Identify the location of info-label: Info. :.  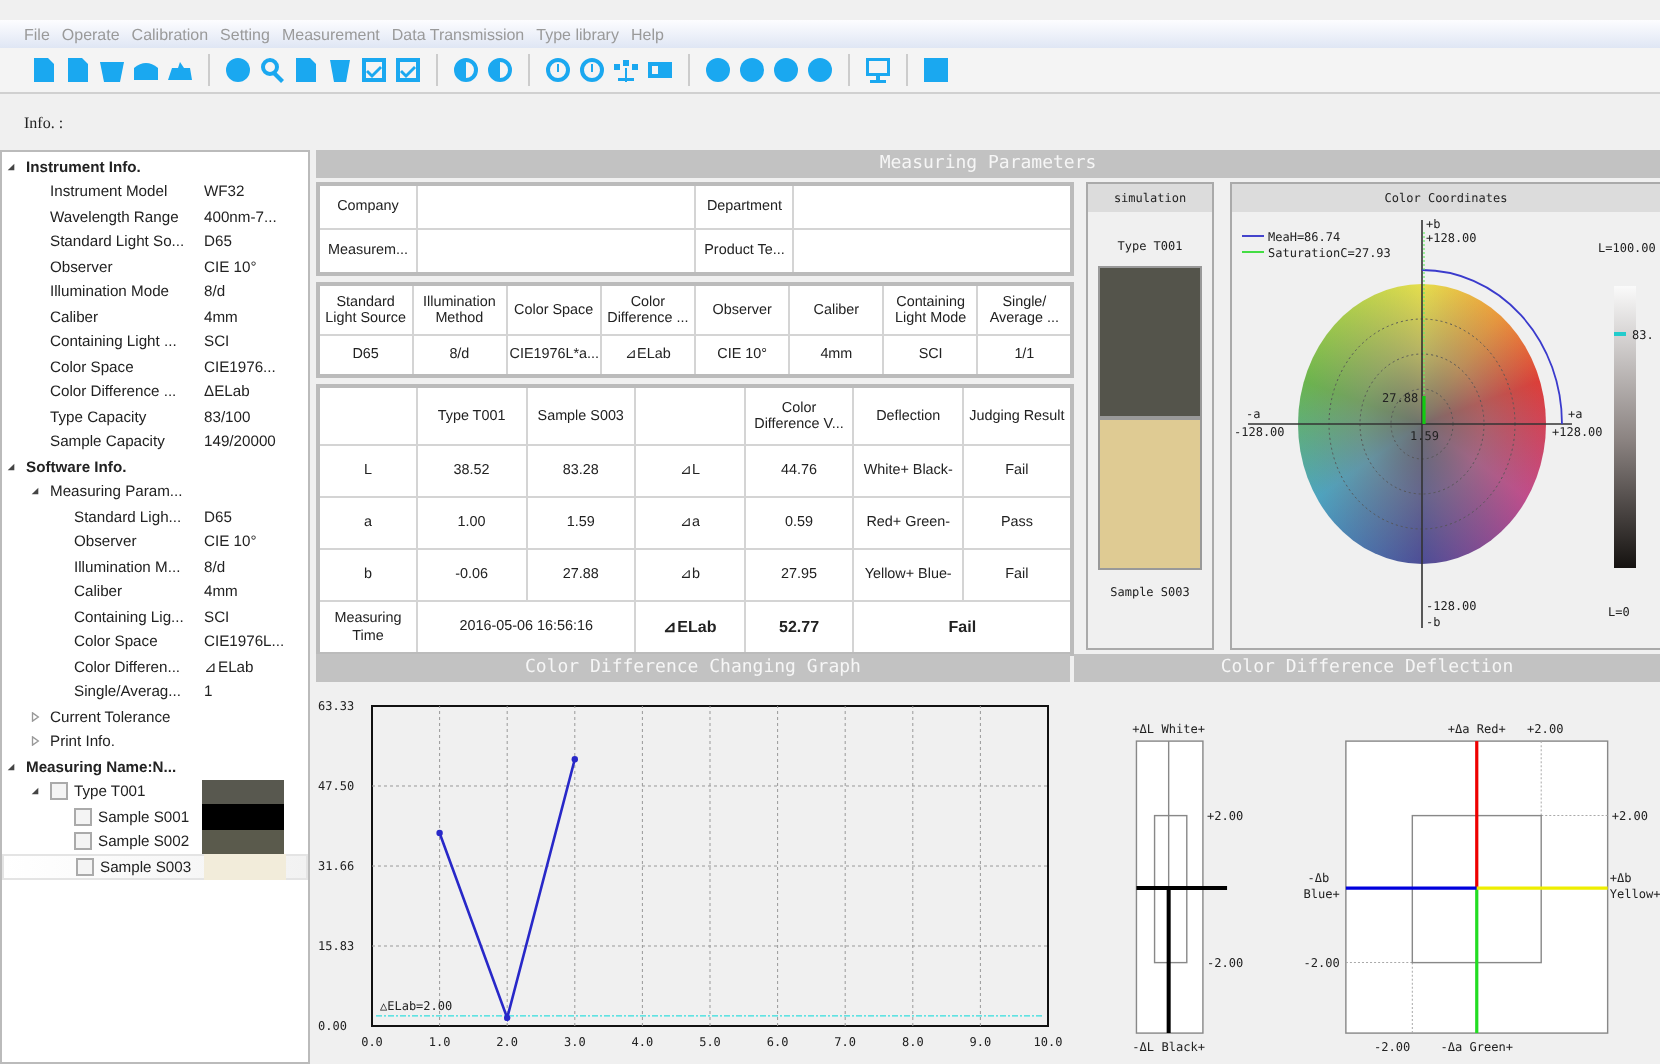
(44, 122).